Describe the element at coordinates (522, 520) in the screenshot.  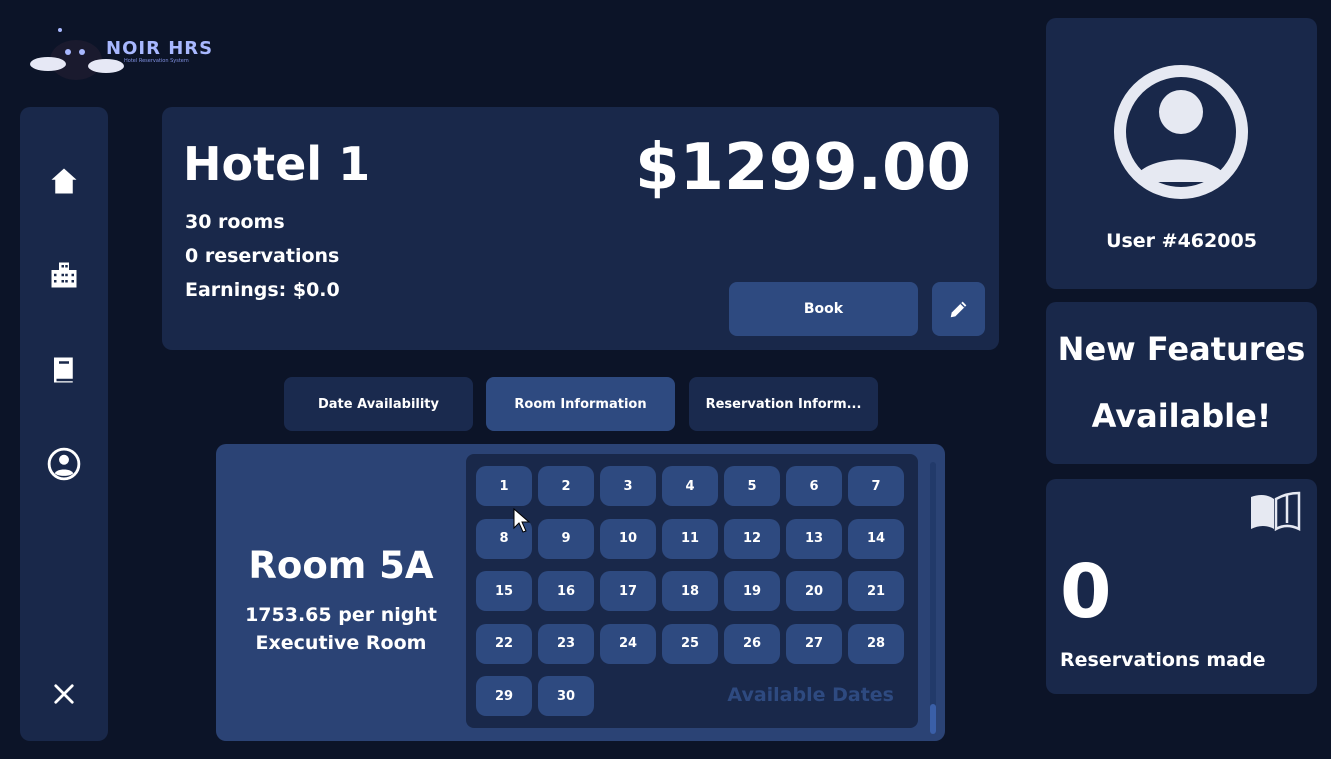
I see `mouse-cursor-icon` at that location.